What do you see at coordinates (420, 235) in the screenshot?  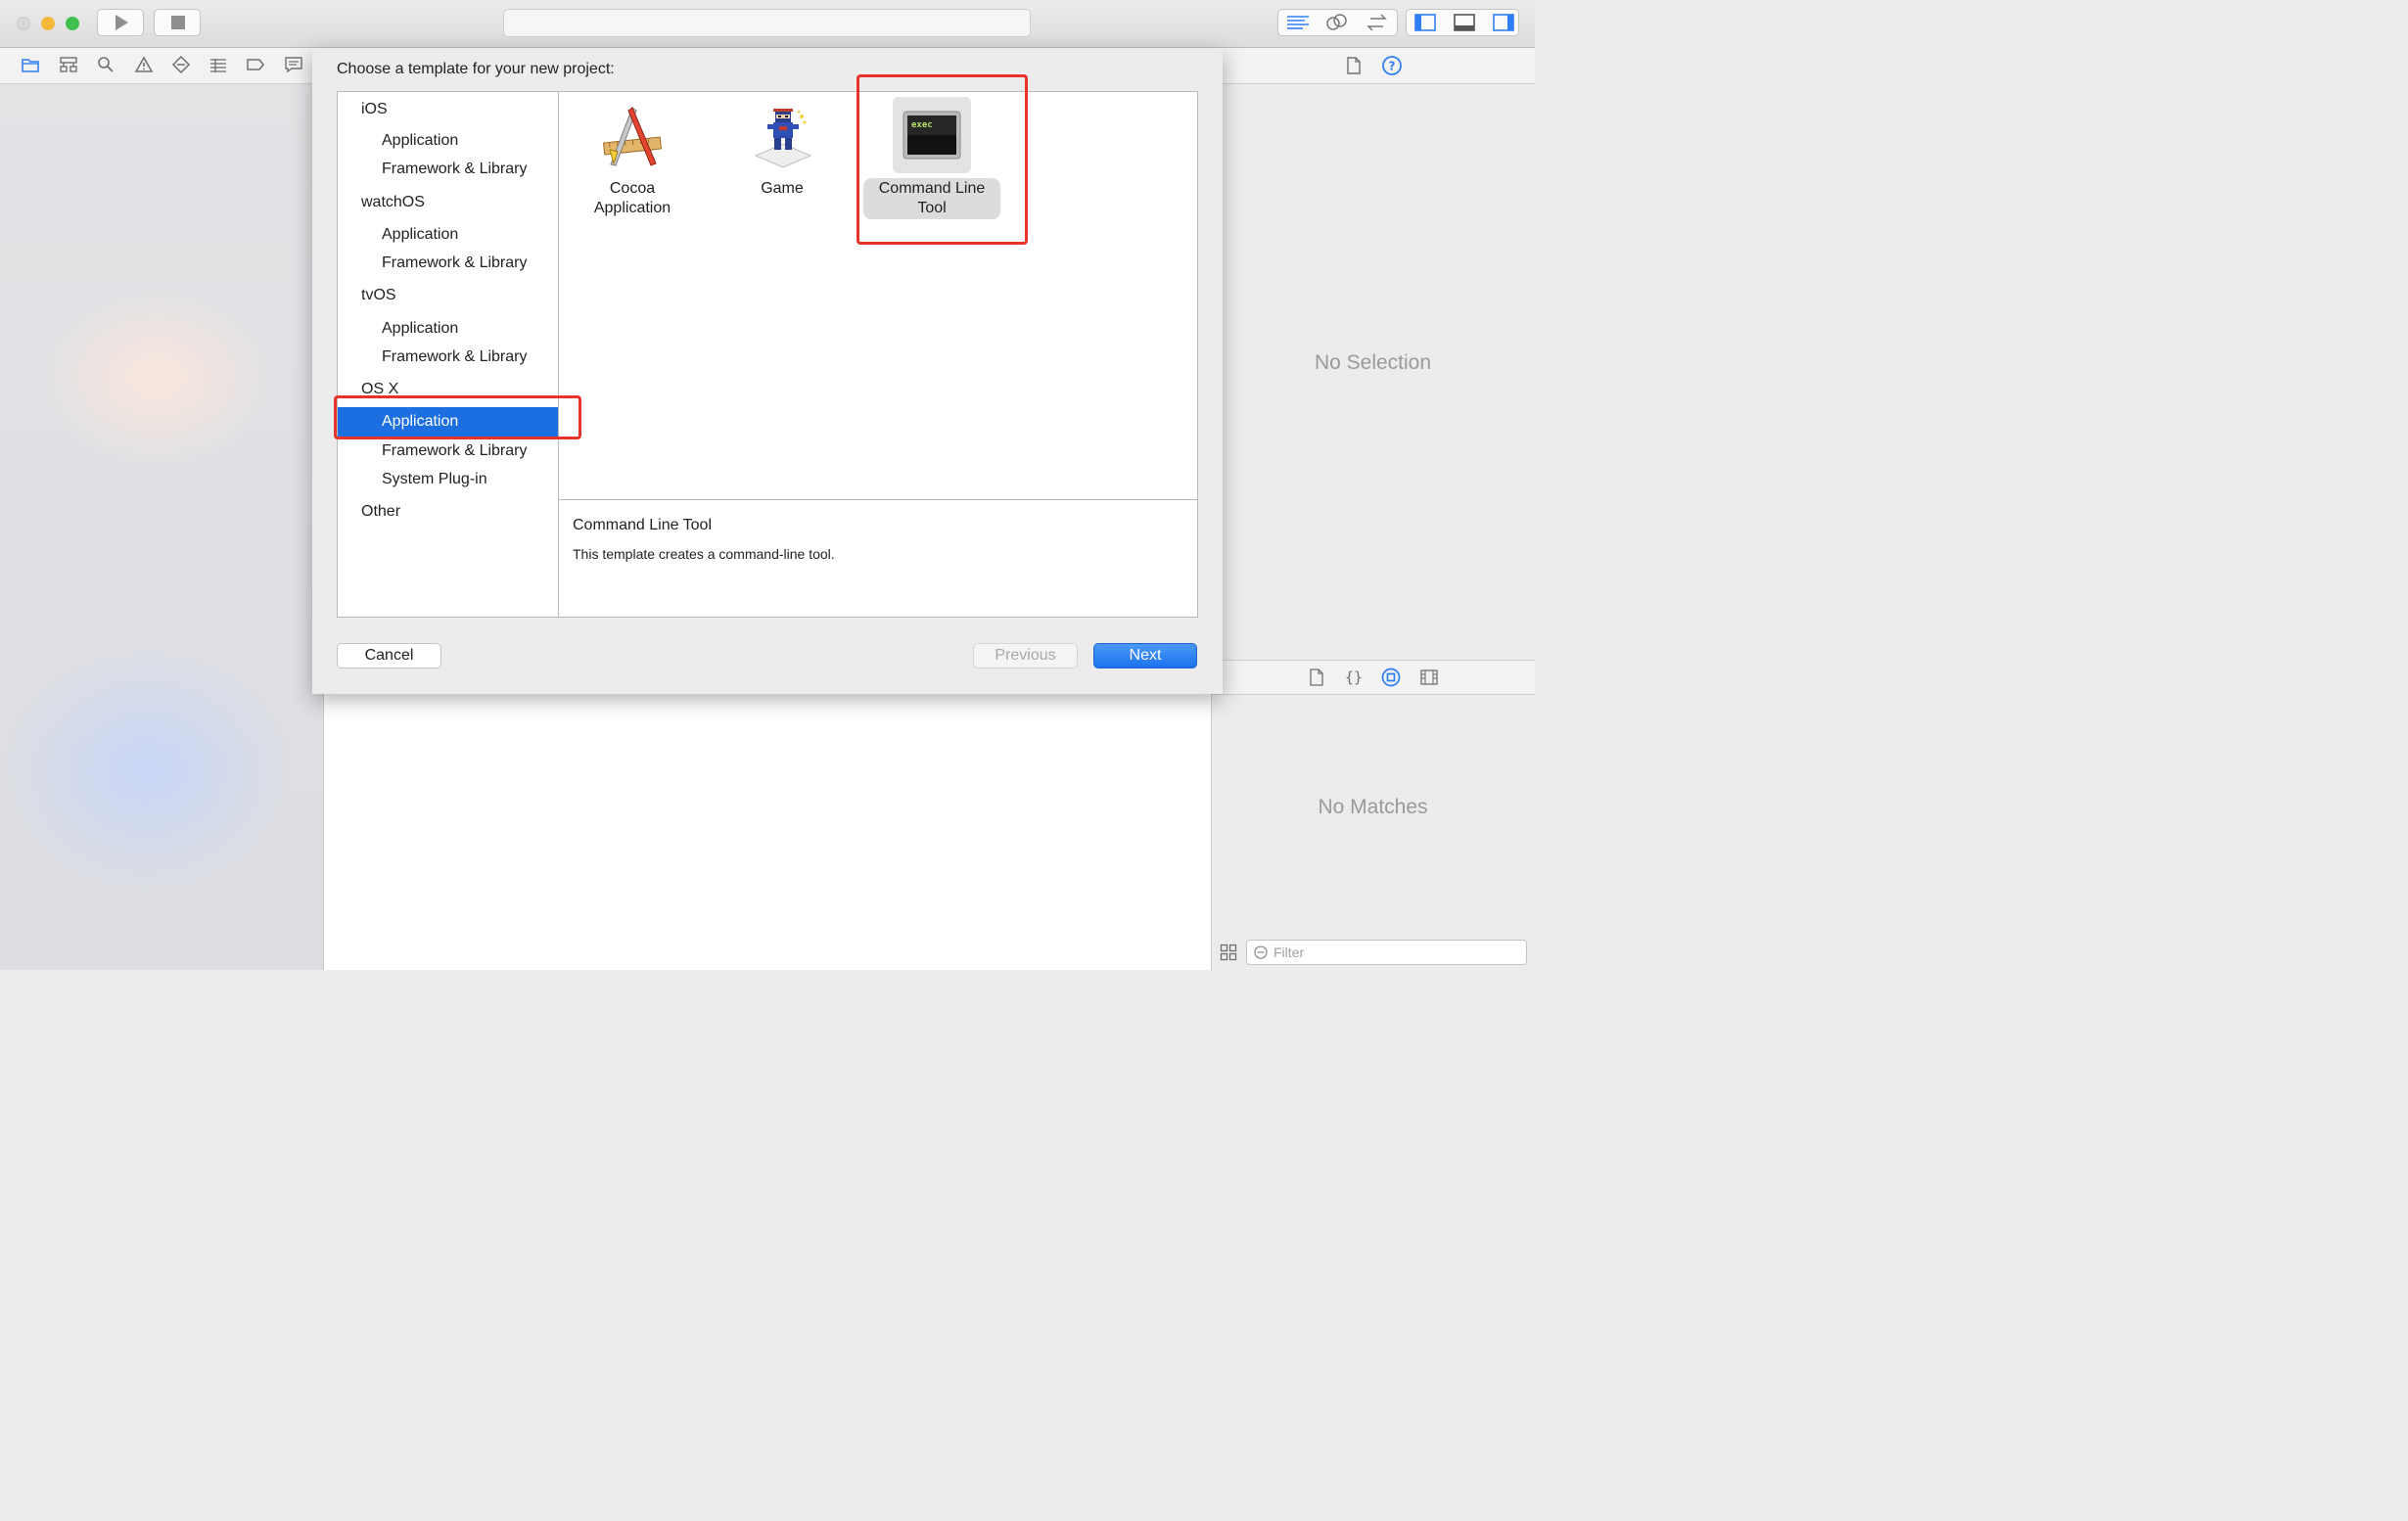 I see `category-item-watchos-application: Application` at bounding box center [420, 235].